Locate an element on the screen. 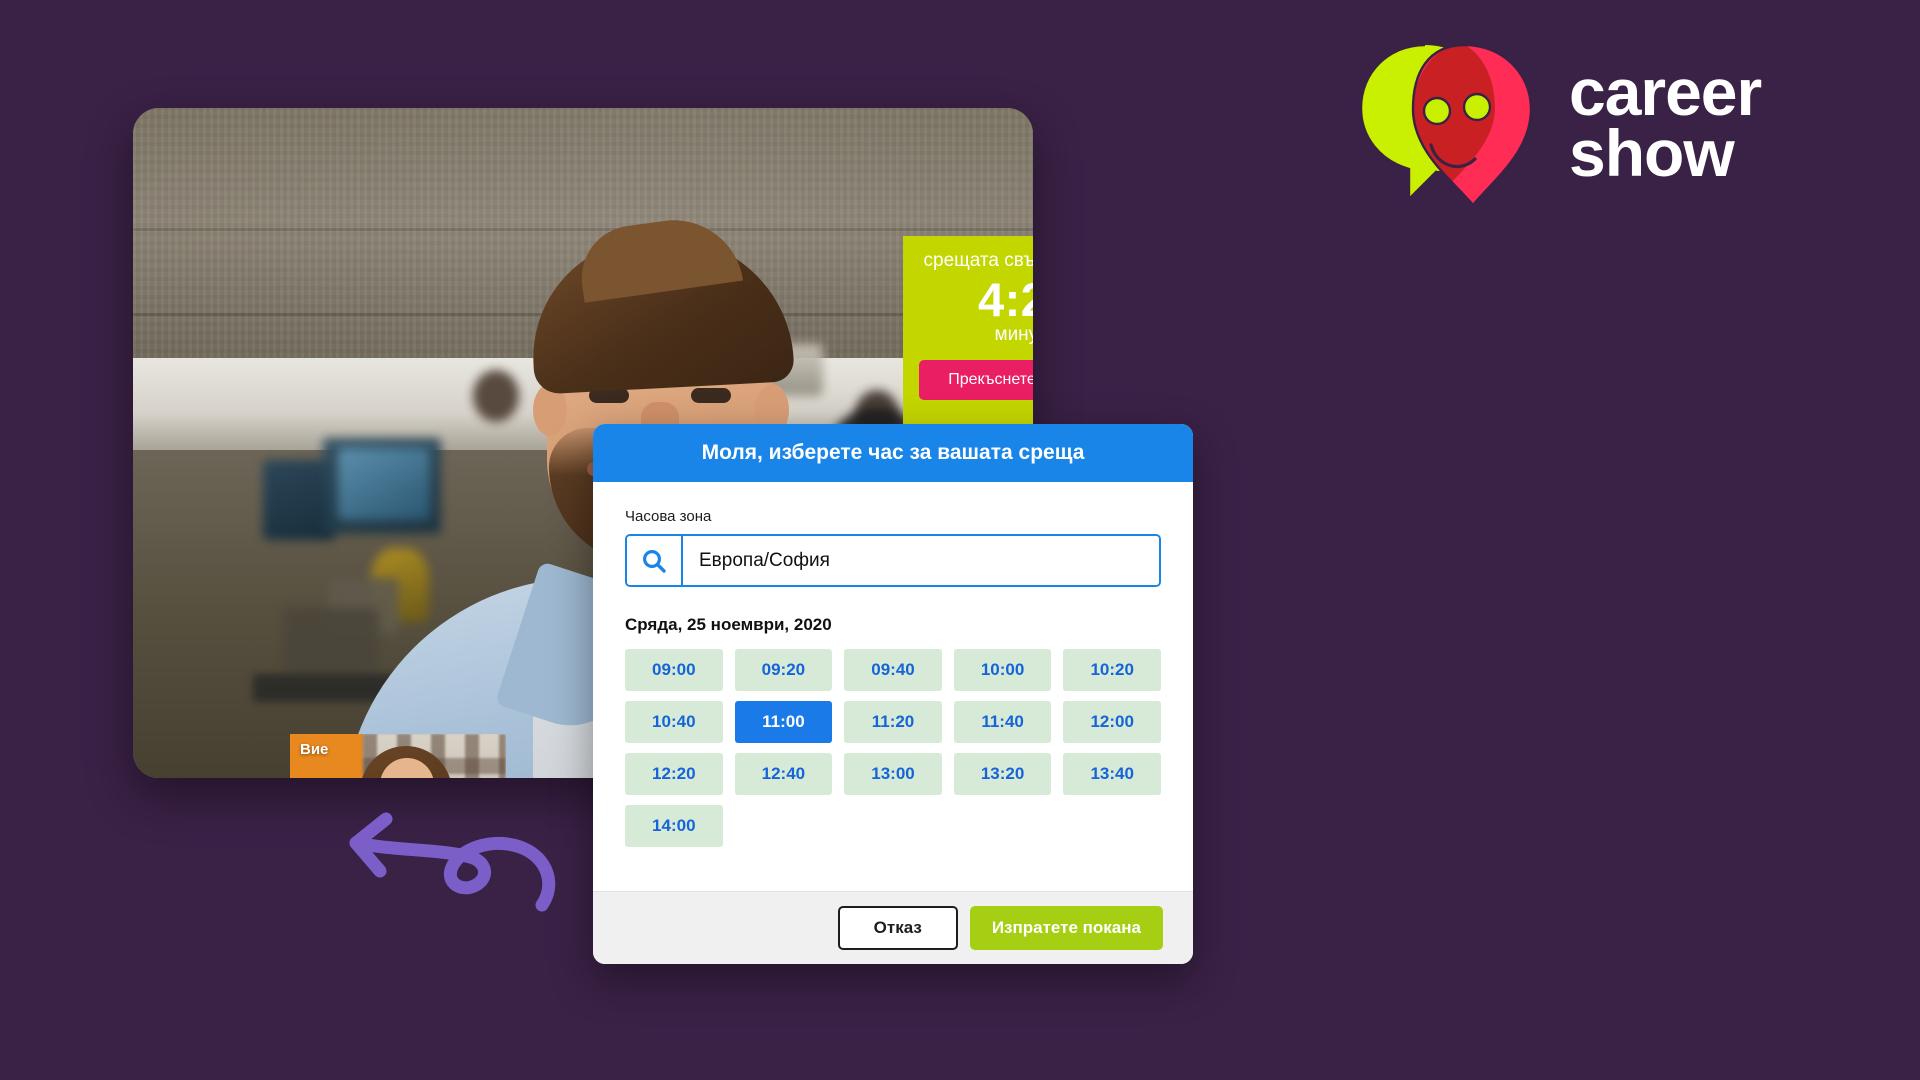 The image size is (1920, 1080). send-invitation-button: Изпратете покана is located at coordinates (1066, 928).